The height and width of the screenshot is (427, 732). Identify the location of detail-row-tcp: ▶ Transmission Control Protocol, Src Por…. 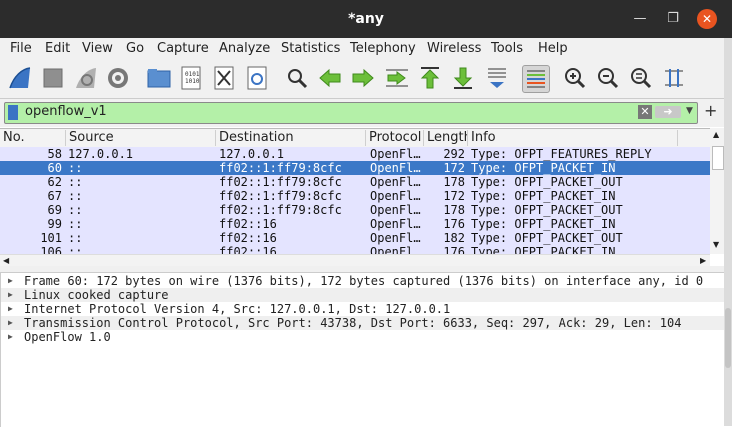
(363, 323).